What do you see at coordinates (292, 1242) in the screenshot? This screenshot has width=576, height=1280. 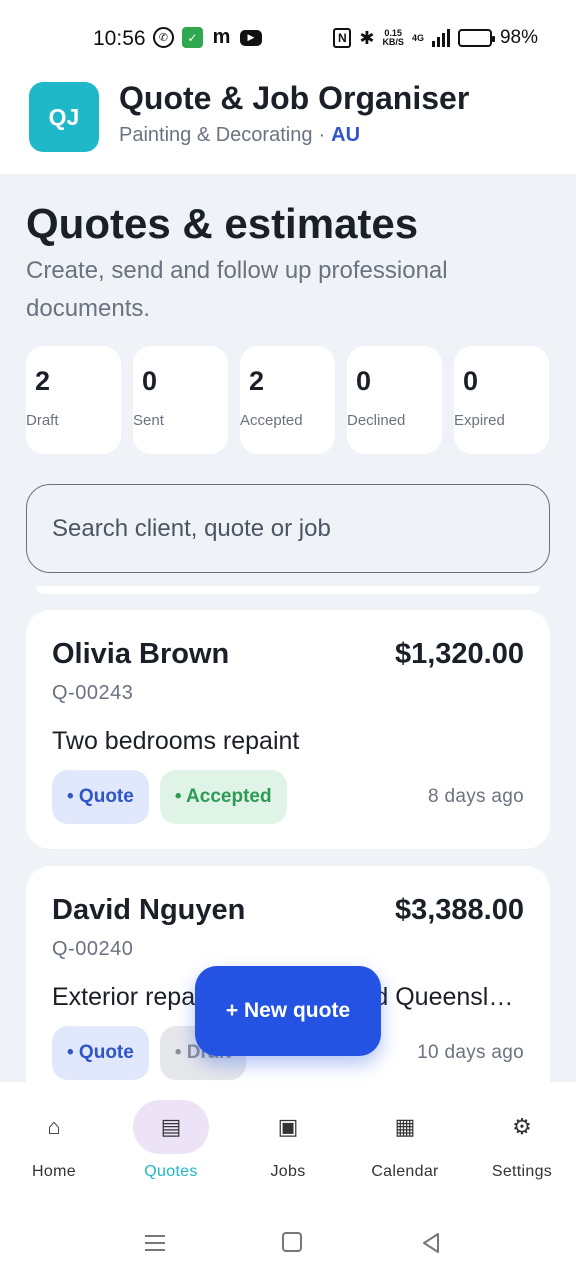 I see `home-square-icon` at bounding box center [292, 1242].